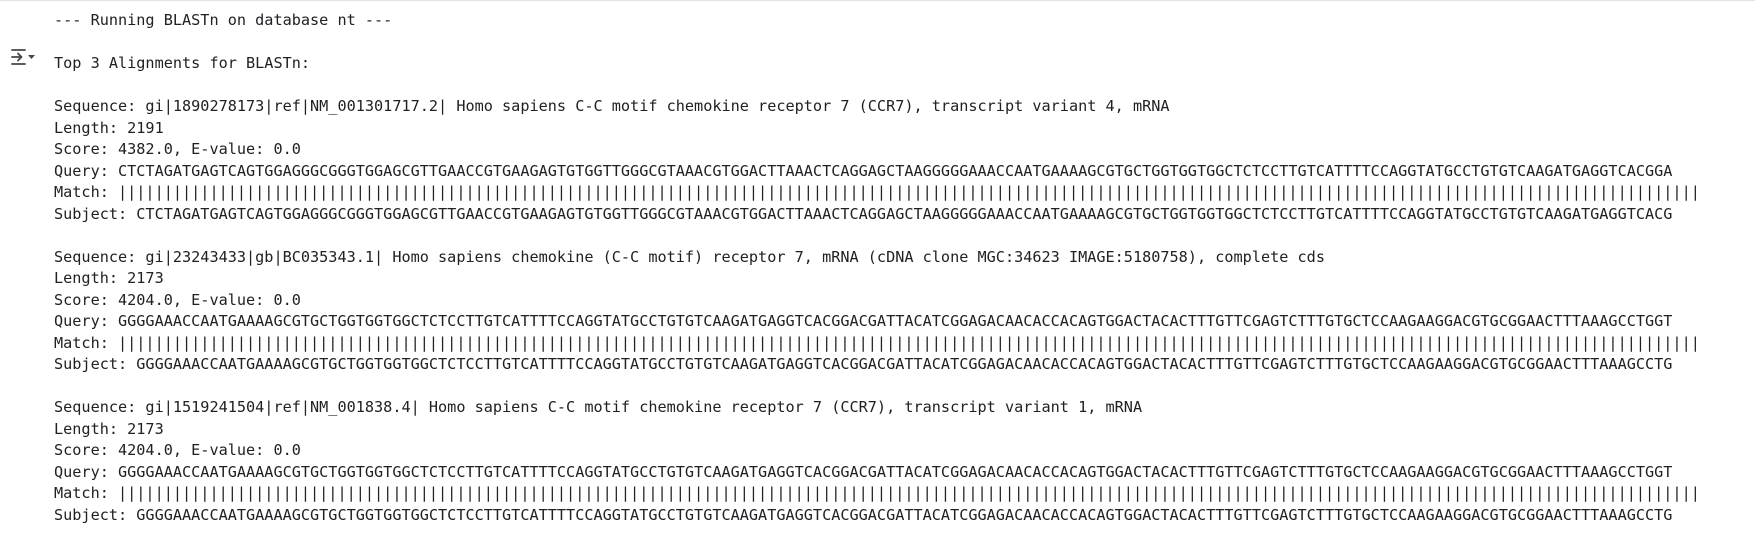 This screenshot has height=541, width=1755. Describe the element at coordinates (177, 299) in the screenshot. I see `alignment-2-score: Score: 4204.0, E-value: 0.0` at that location.